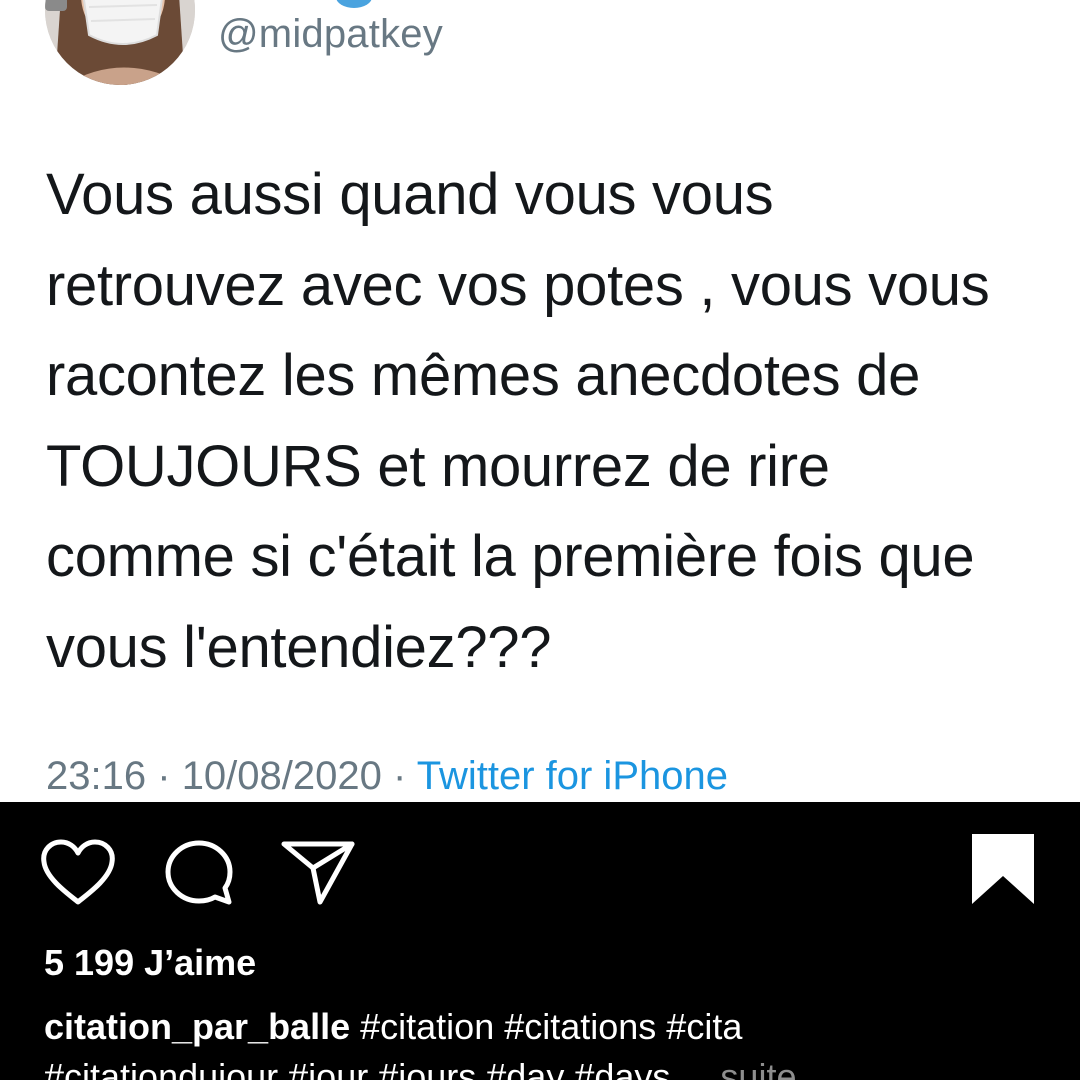 Image resolution: width=1080 pixels, height=1080 pixels. What do you see at coordinates (410, 194) in the screenshot?
I see `tweet-text-line: Vous aussi quand vous vous` at bounding box center [410, 194].